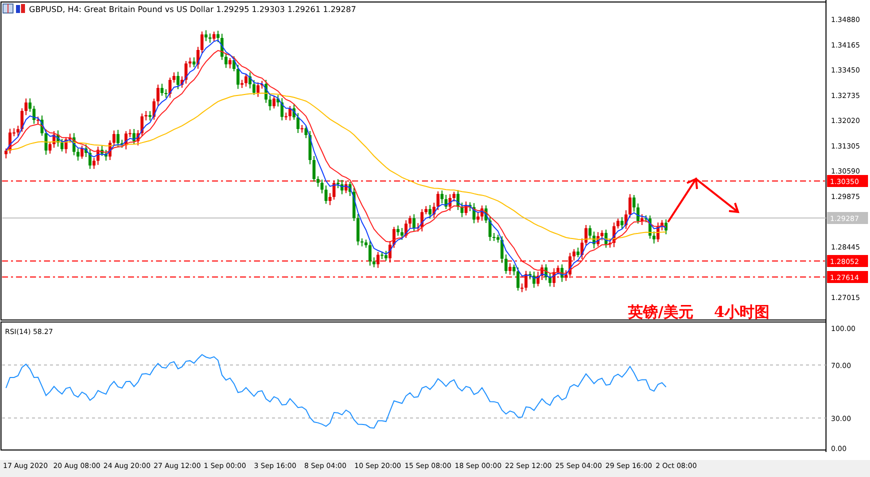 This screenshot has height=477, width=870. What do you see at coordinates (742, 312) in the screenshot?
I see `chart-annotation: 4小时图` at bounding box center [742, 312].